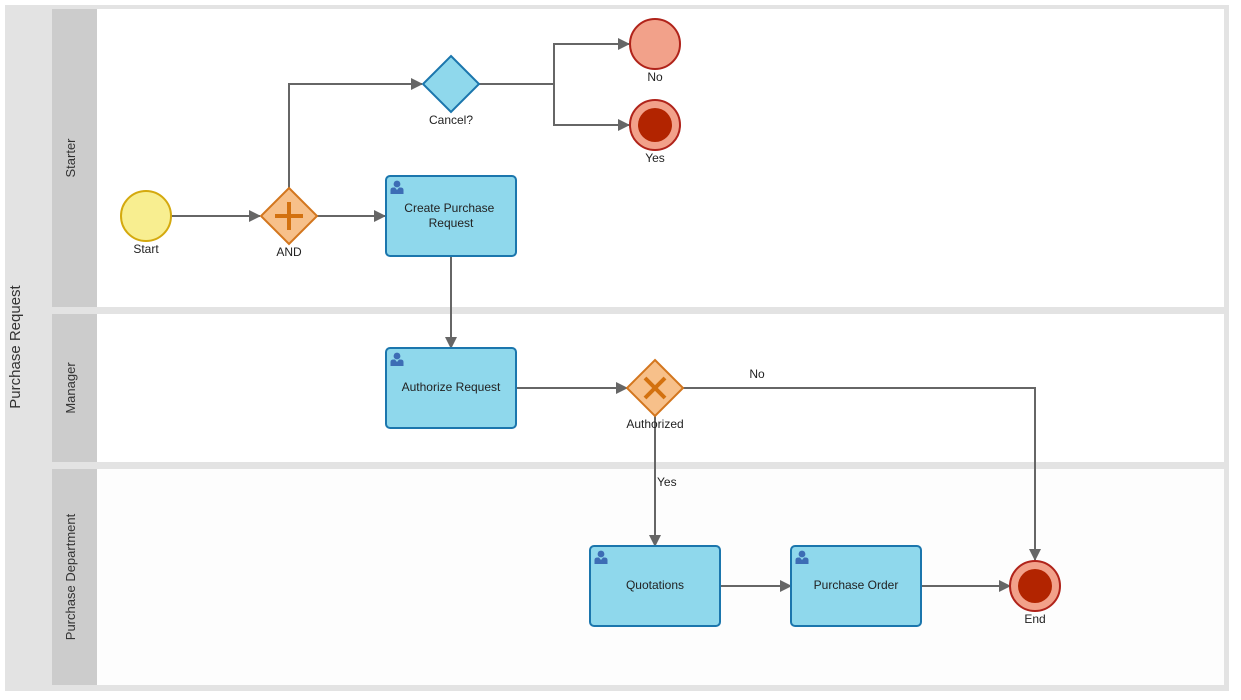 The width and height of the screenshot is (1241, 700). I want to click on pool-title: Purchase Request, so click(15, 346).